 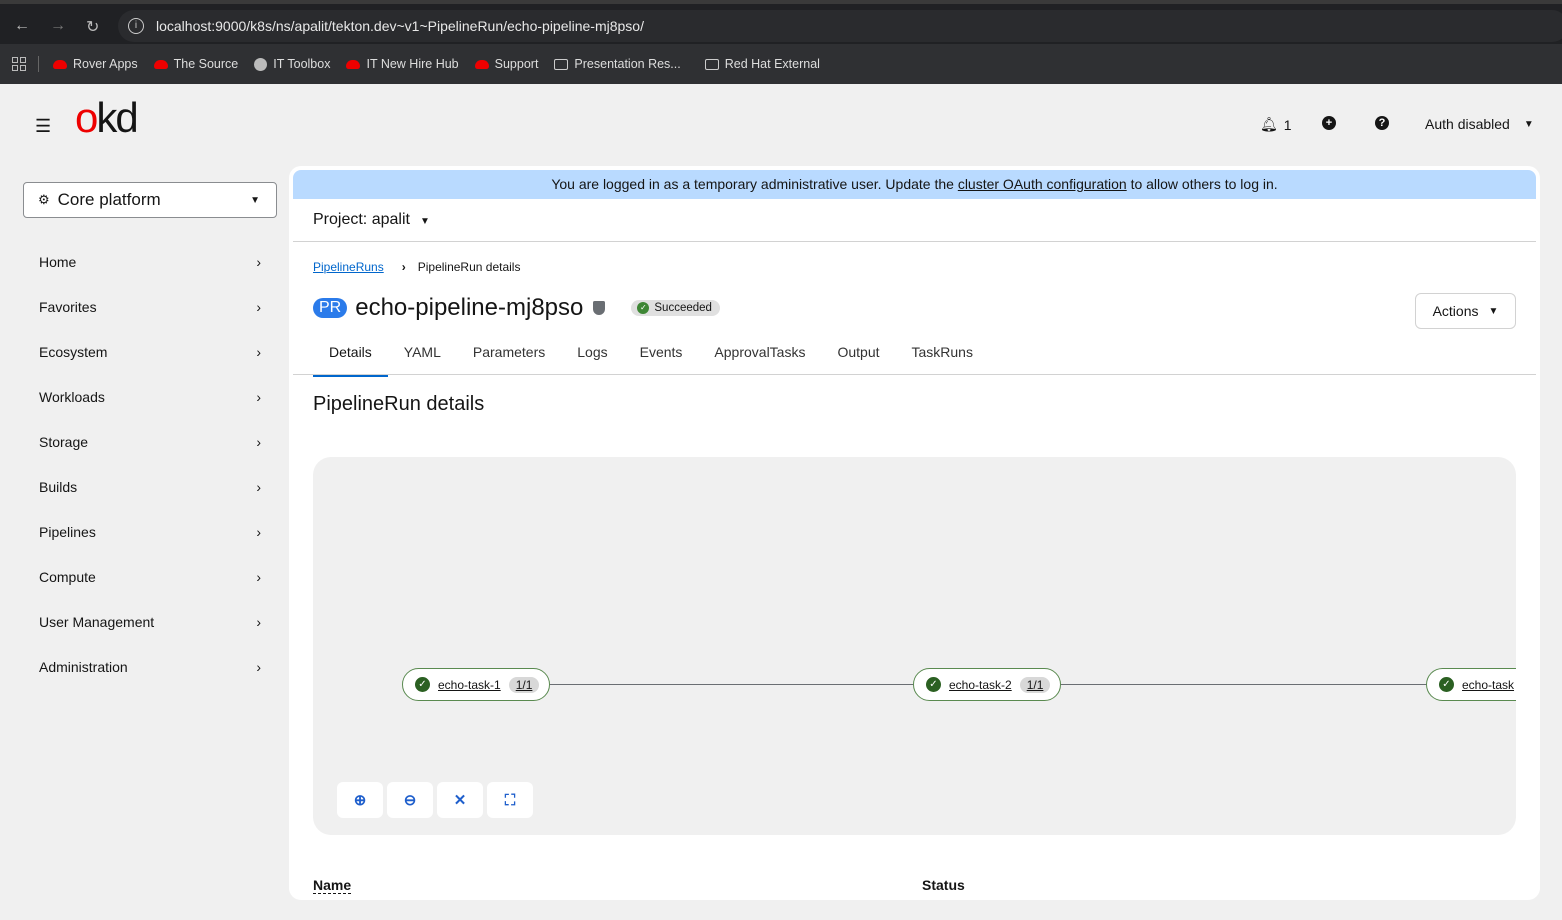 What do you see at coordinates (109, 199) in the screenshot?
I see `perspective-label: Core platform` at bounding box center [109, 199].